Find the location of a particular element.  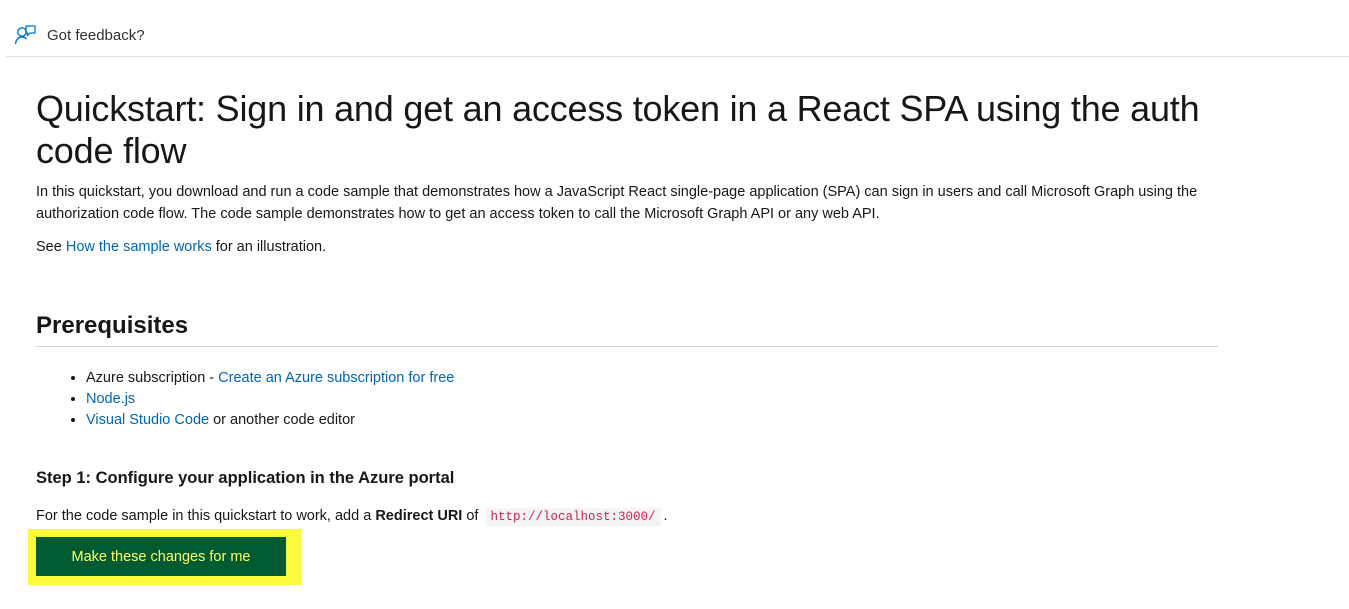

prereq-suffix: or another code editor is located at coordinates (282, 420).